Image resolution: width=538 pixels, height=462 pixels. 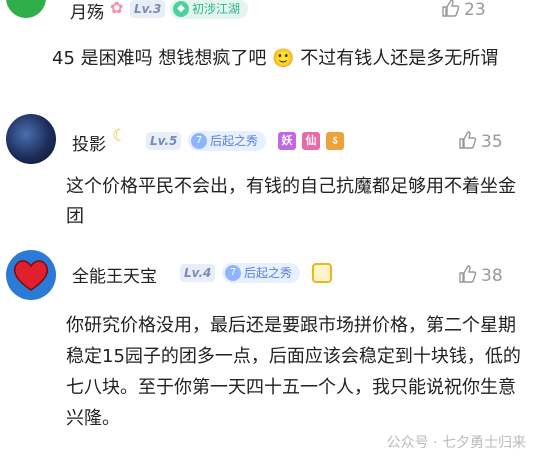 What do you see at coordinates (291, 201) in the screenshot?
I see `comment-text: 这个价格平民不会出，有钱的自己抗魔都足够用不着坐金团` at bounding box center [291, 201].